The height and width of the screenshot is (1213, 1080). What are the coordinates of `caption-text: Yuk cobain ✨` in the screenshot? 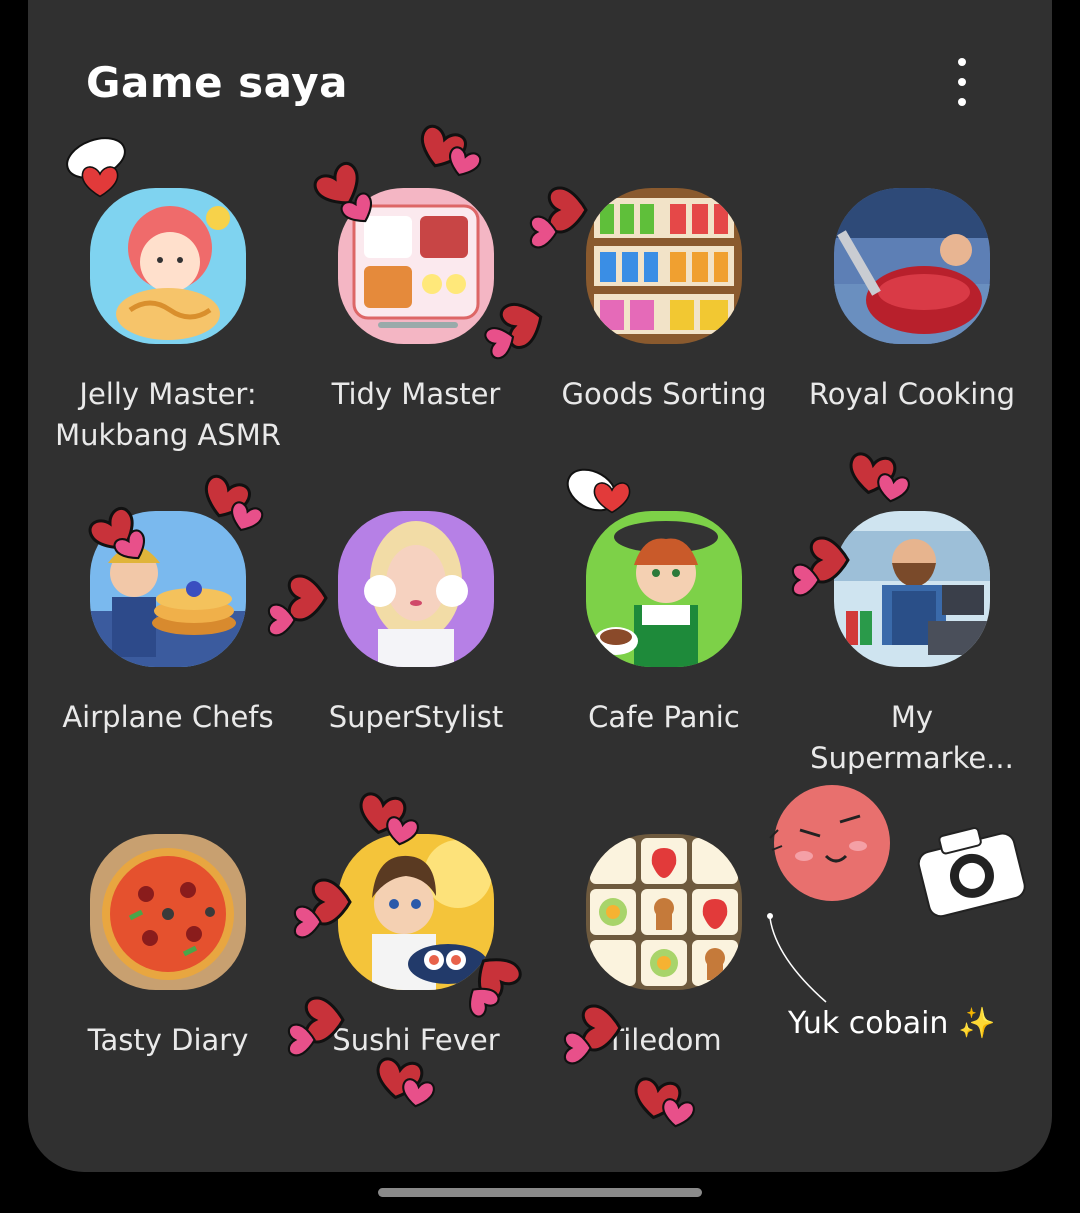 It's located at (891, 1023).